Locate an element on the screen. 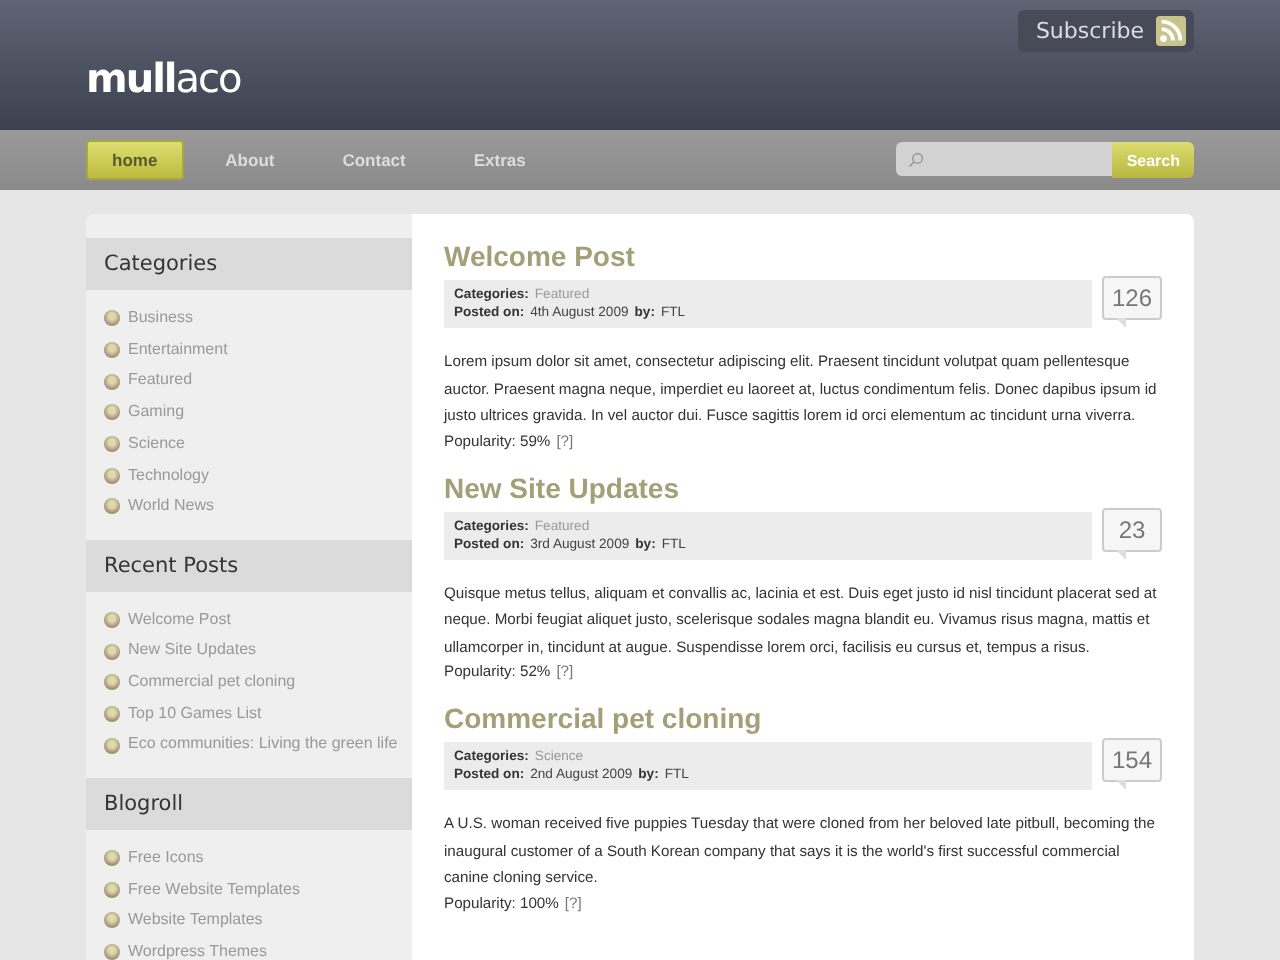 The height and width of the screenshot is (960, 1280). sidebar-link: Science is located at coordinates (258, 444).